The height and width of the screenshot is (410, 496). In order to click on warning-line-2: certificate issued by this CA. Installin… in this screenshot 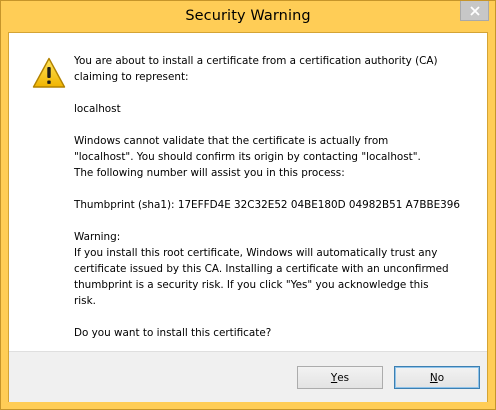, I will do `click(261, 269)`.